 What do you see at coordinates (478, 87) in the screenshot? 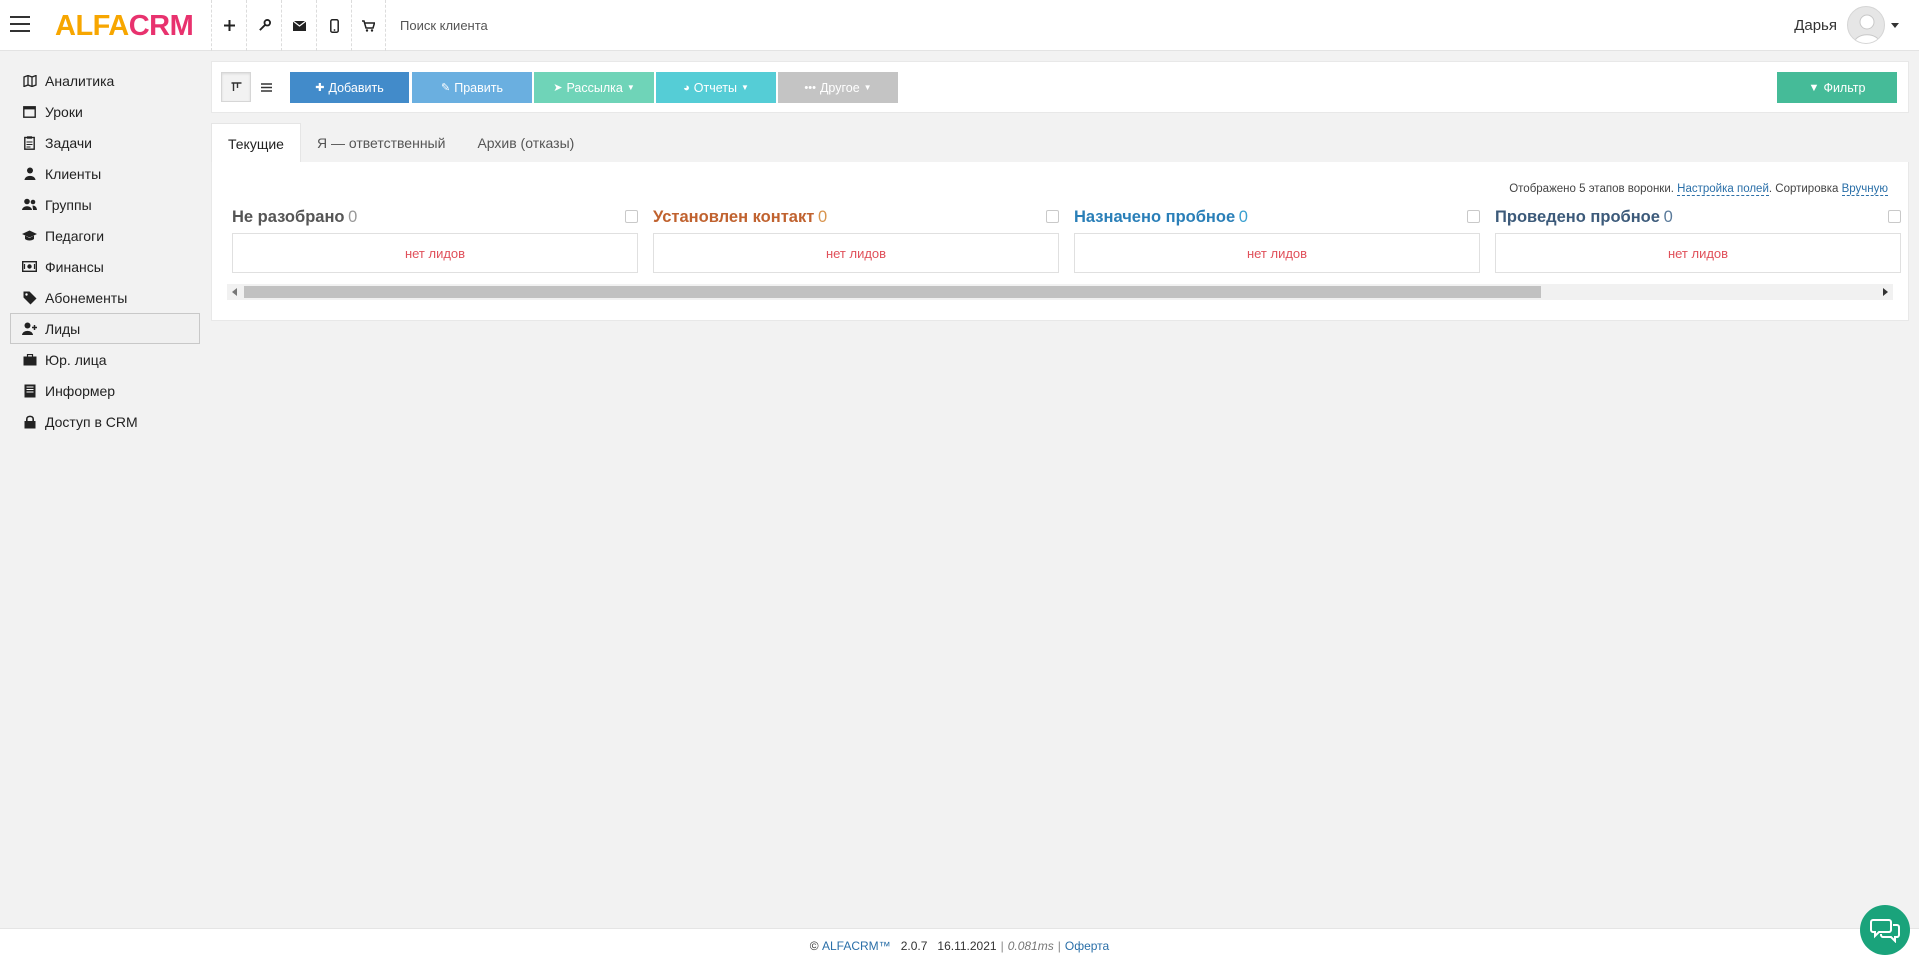
I see `edit-button-label: Править` at bounding box center [478, 87].